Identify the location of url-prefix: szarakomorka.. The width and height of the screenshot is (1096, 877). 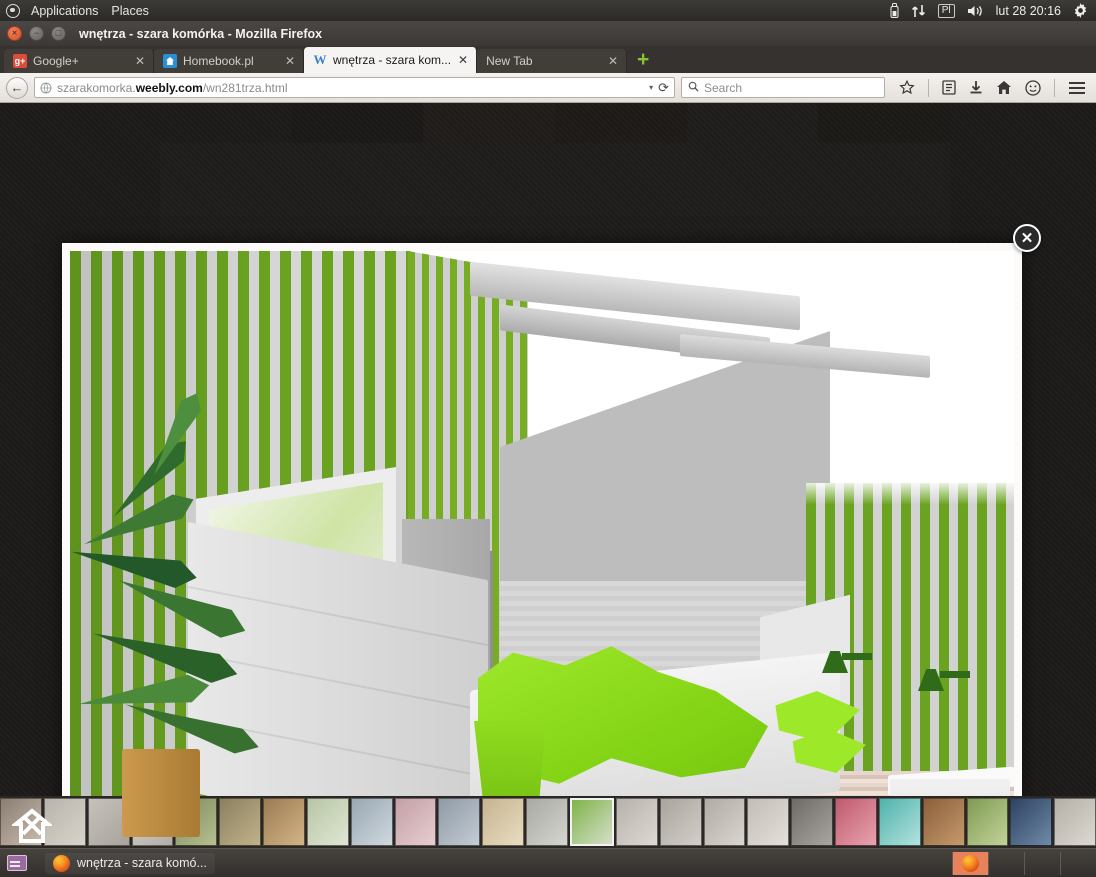
(96, 87).